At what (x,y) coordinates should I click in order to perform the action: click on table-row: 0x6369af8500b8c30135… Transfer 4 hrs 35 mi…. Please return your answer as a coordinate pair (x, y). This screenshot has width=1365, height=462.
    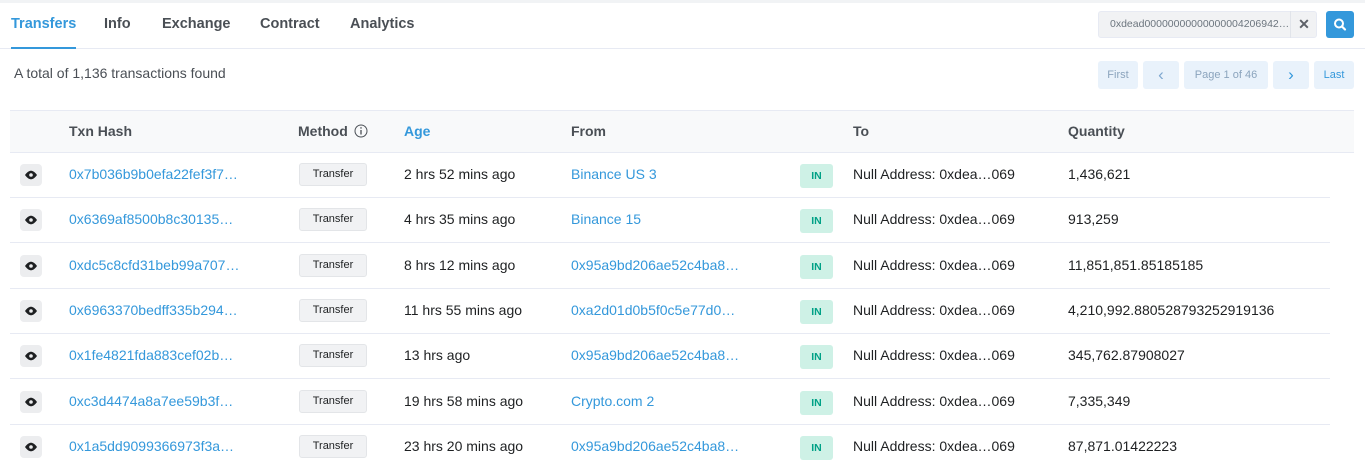
    Looking at the image, I should click on (670, 221).